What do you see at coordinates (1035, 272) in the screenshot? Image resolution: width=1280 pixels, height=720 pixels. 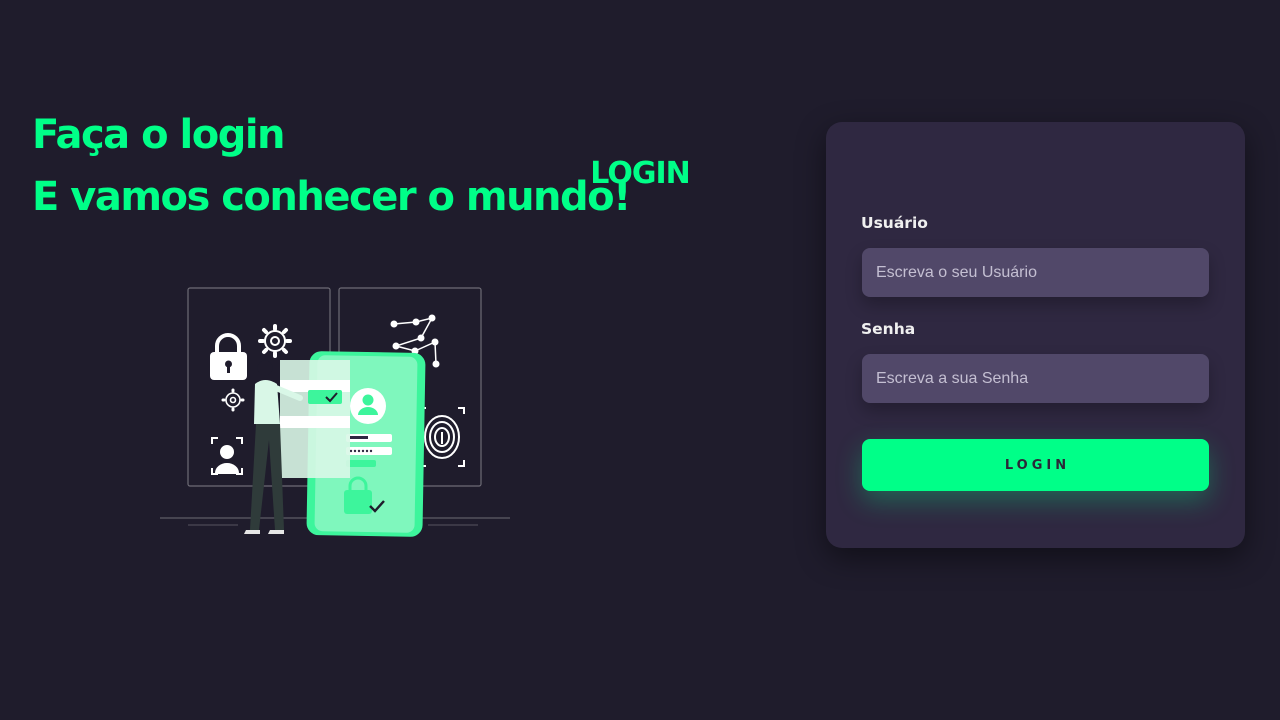 I see `username-input` at bounding box center [1035, 272].